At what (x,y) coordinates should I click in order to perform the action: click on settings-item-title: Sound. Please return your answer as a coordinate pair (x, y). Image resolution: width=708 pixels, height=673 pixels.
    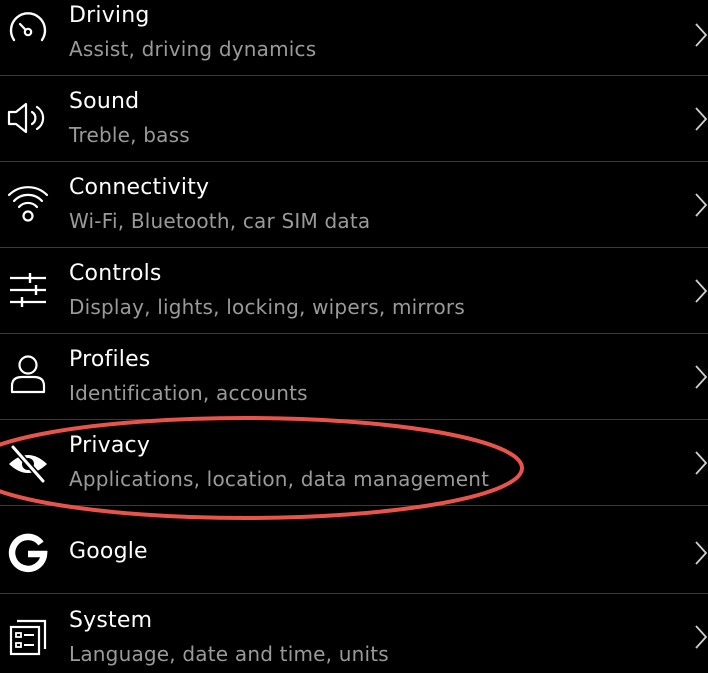
    Looking at the image, I should click on (104, 101).